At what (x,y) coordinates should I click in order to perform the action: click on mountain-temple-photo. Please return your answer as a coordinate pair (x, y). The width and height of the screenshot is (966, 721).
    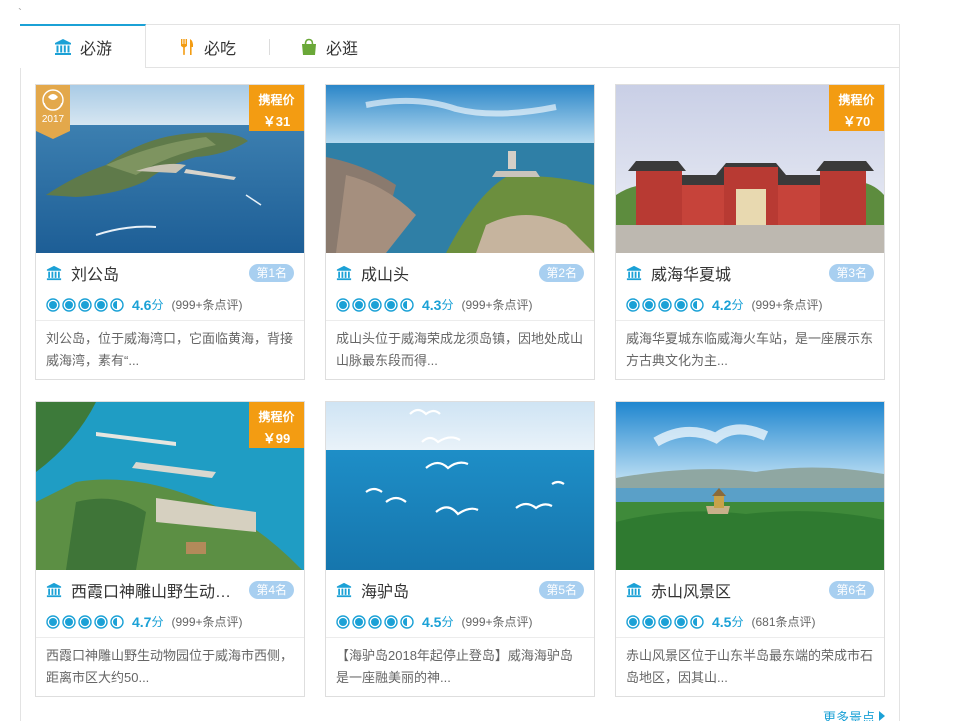
    Looking at the image, I should click on (750, 486).